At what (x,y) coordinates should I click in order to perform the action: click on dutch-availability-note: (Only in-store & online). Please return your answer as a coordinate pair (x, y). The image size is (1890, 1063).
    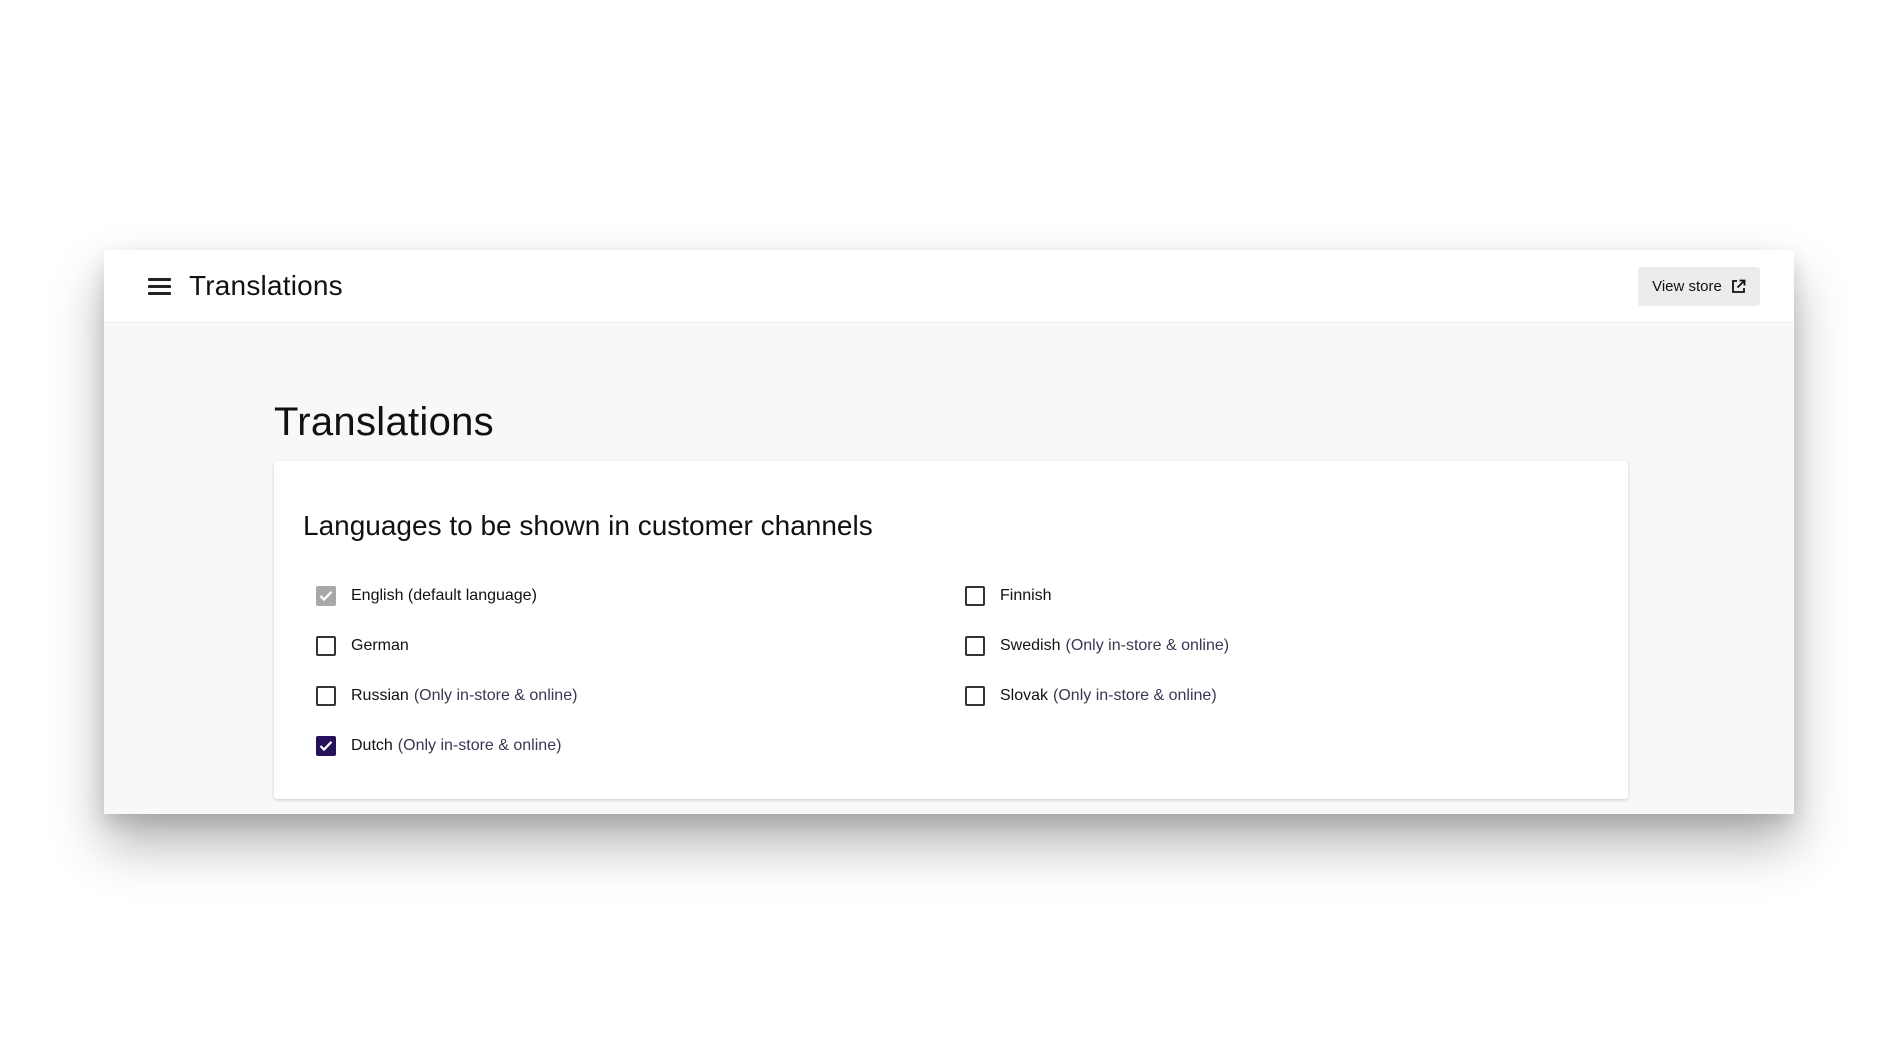
    Looking at the image, I should click on (479, 745).